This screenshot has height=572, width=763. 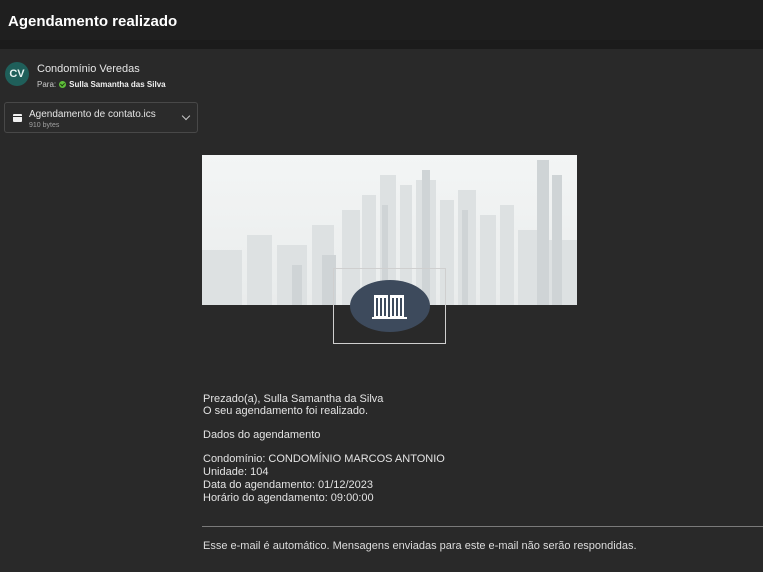 What do you see at coordinates (44, 125) in the screenshot?
I see `attachment-size: 910 bytes` at bounding box center [44, 125].